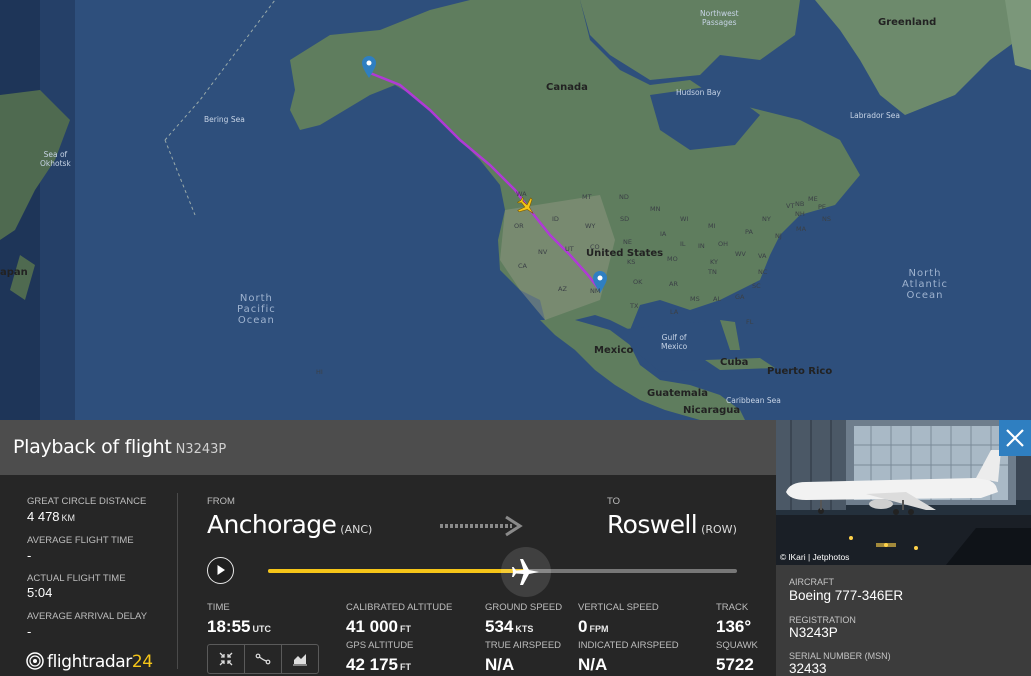 The width and height of the screenshot is (1031, 676). I want to click on state-label: WY, so click(590, 226).